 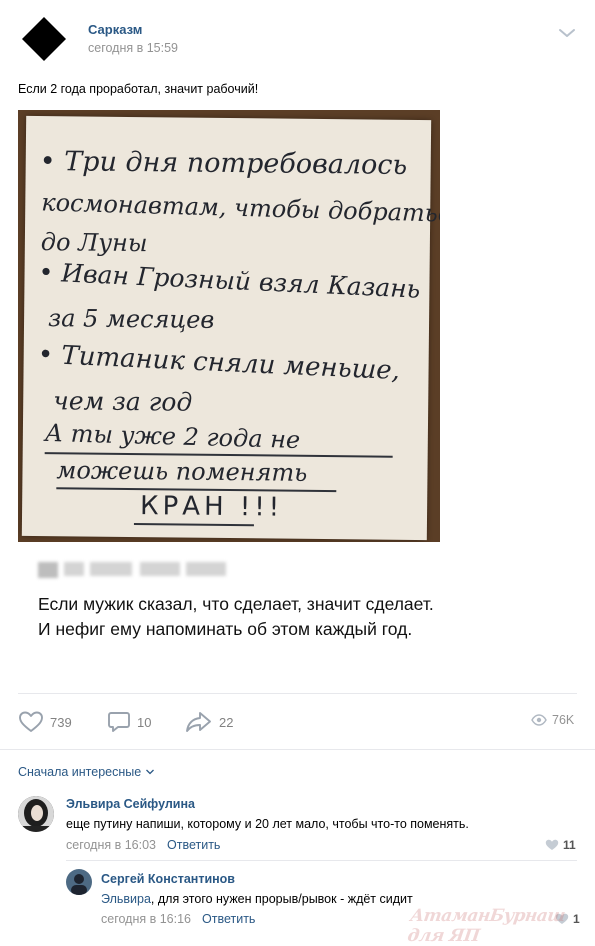 What do you see at coordinates (563, 720) in the screenshot?
I see `views-count: 76K` at bounding box center [563, 720].